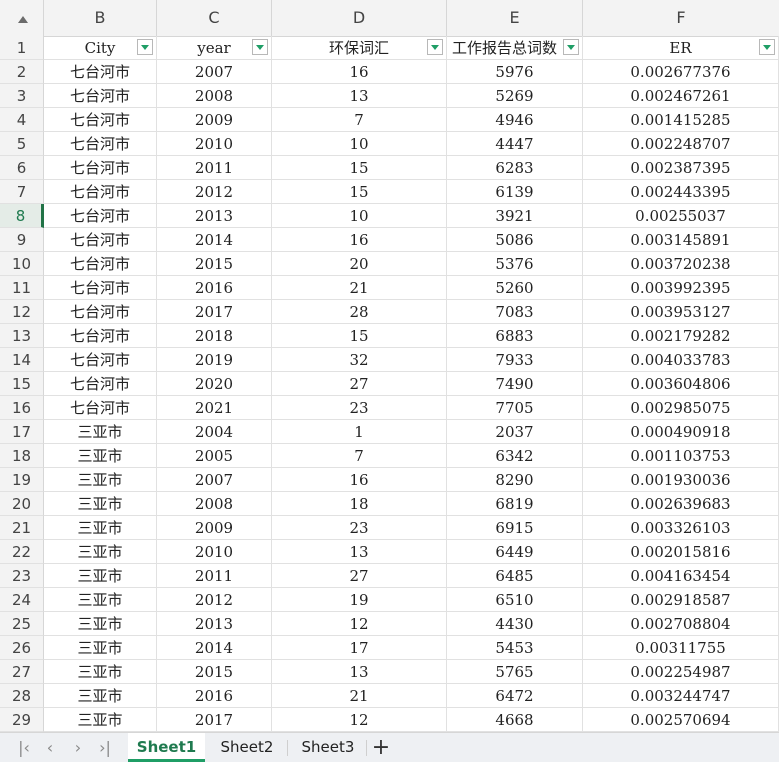 Image resolution: width=779 pixels, height=763 pixels. I want to click on cell-total-words: 6139, so click(515, 192).